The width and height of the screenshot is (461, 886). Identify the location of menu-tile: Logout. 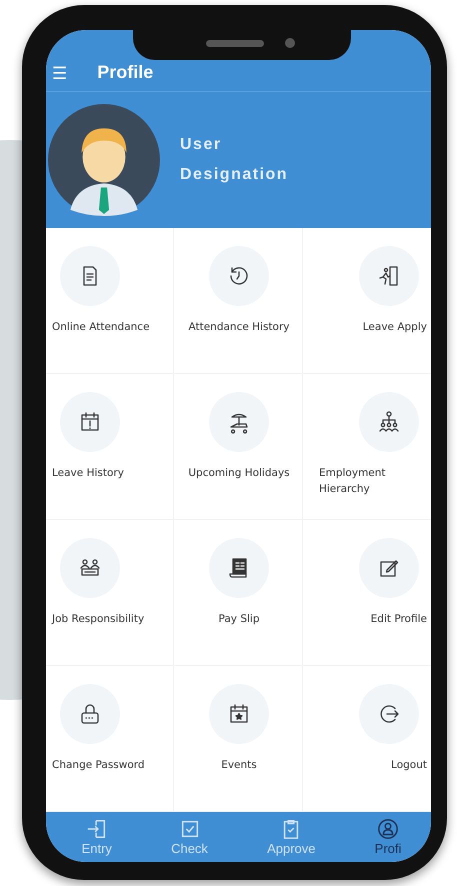
(366, 739).